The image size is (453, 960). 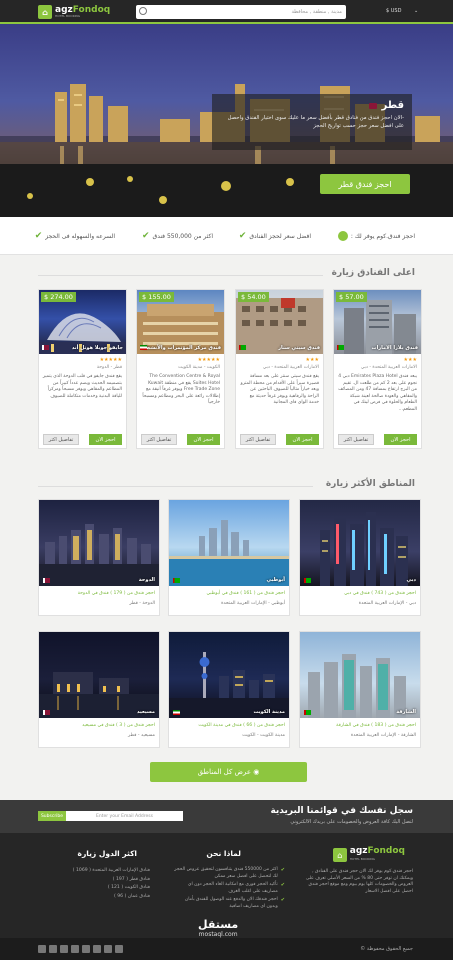 What do you see at coordinates (299, 348) in the screenshot?
I see `hotel-name: فندق سيتي ستار` at bounding box center [299, 348].